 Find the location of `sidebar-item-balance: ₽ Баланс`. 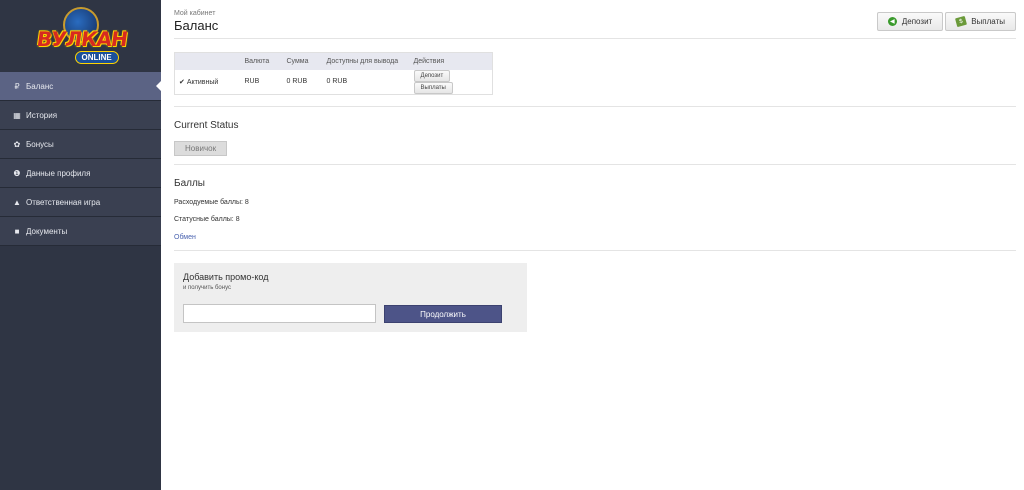

sidebar-item-balance: ₽ Баланс is located at coordinates (80, 86).